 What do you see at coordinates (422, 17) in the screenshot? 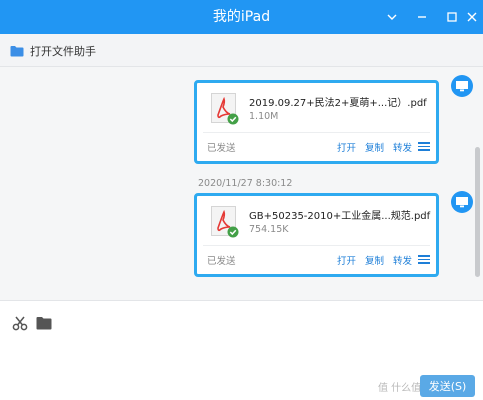
I see `minimize-icon` at bounding box center [422, 17].